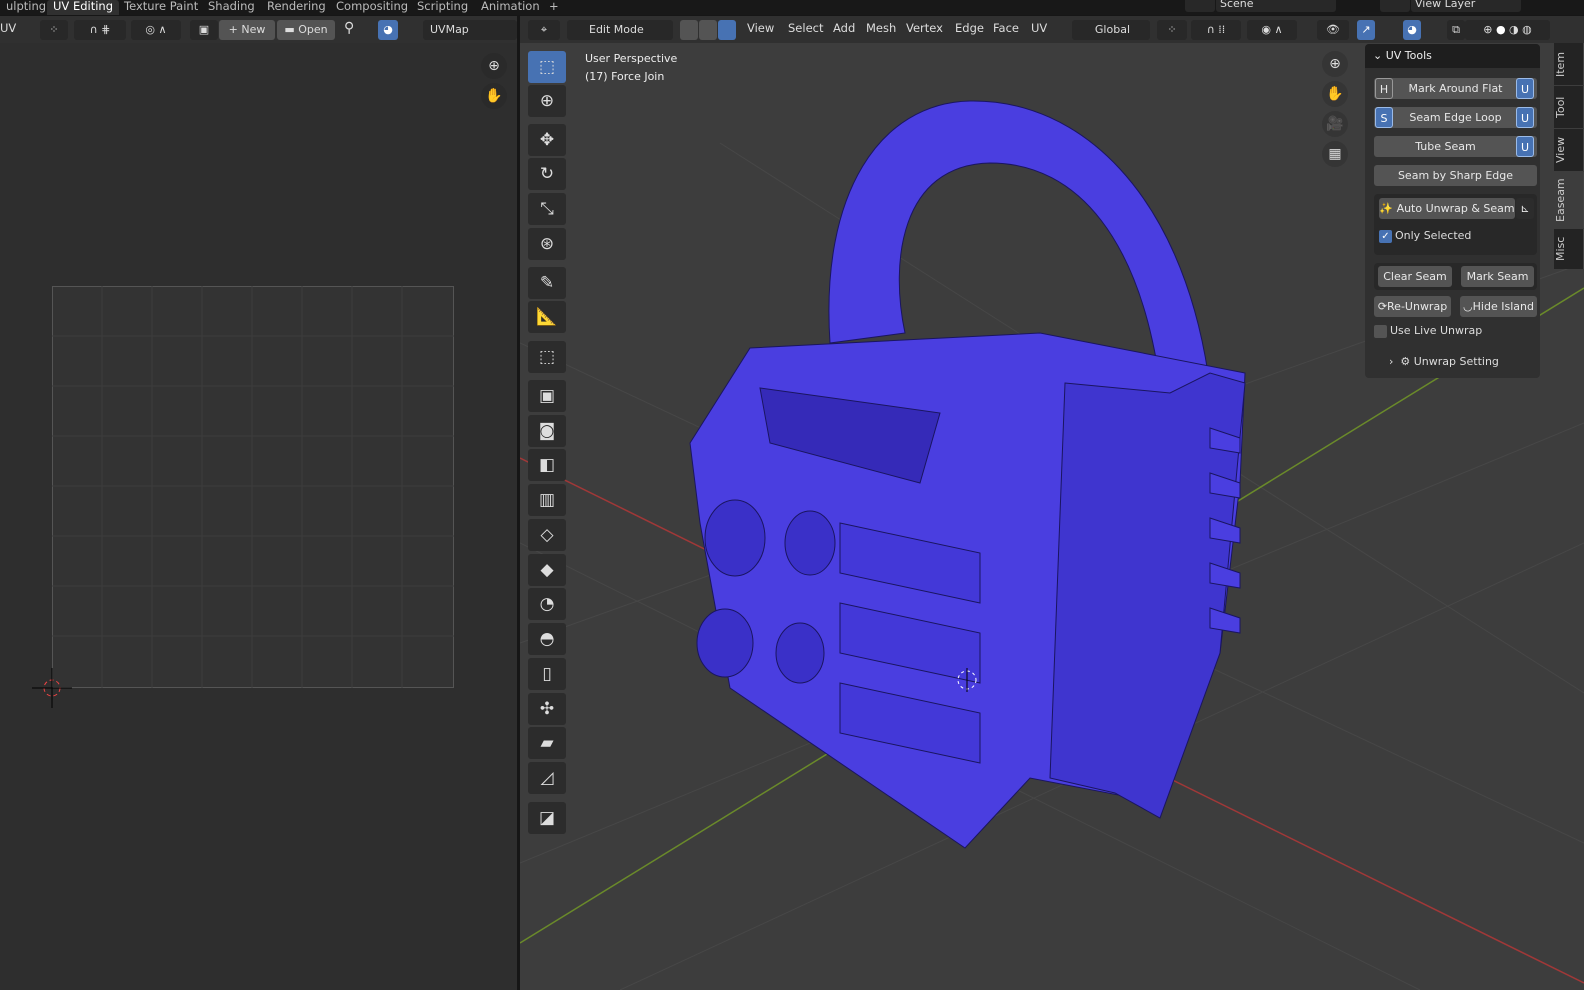 The height and width of the screenshot is (990, 1584). Describe the element at coordinates (1384, 117) in the screenshot. I see `key-s-badge: S` at that location.